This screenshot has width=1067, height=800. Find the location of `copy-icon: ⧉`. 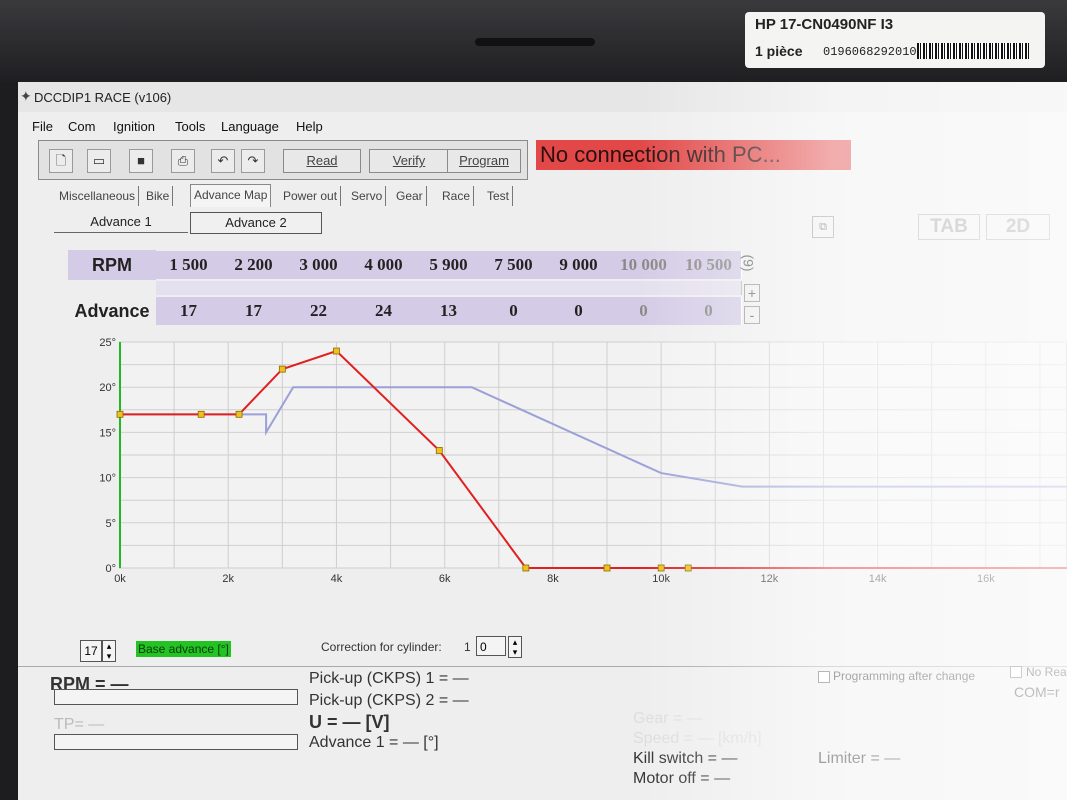

copy-icon: ⧉ is located at coordinates (823, 227).